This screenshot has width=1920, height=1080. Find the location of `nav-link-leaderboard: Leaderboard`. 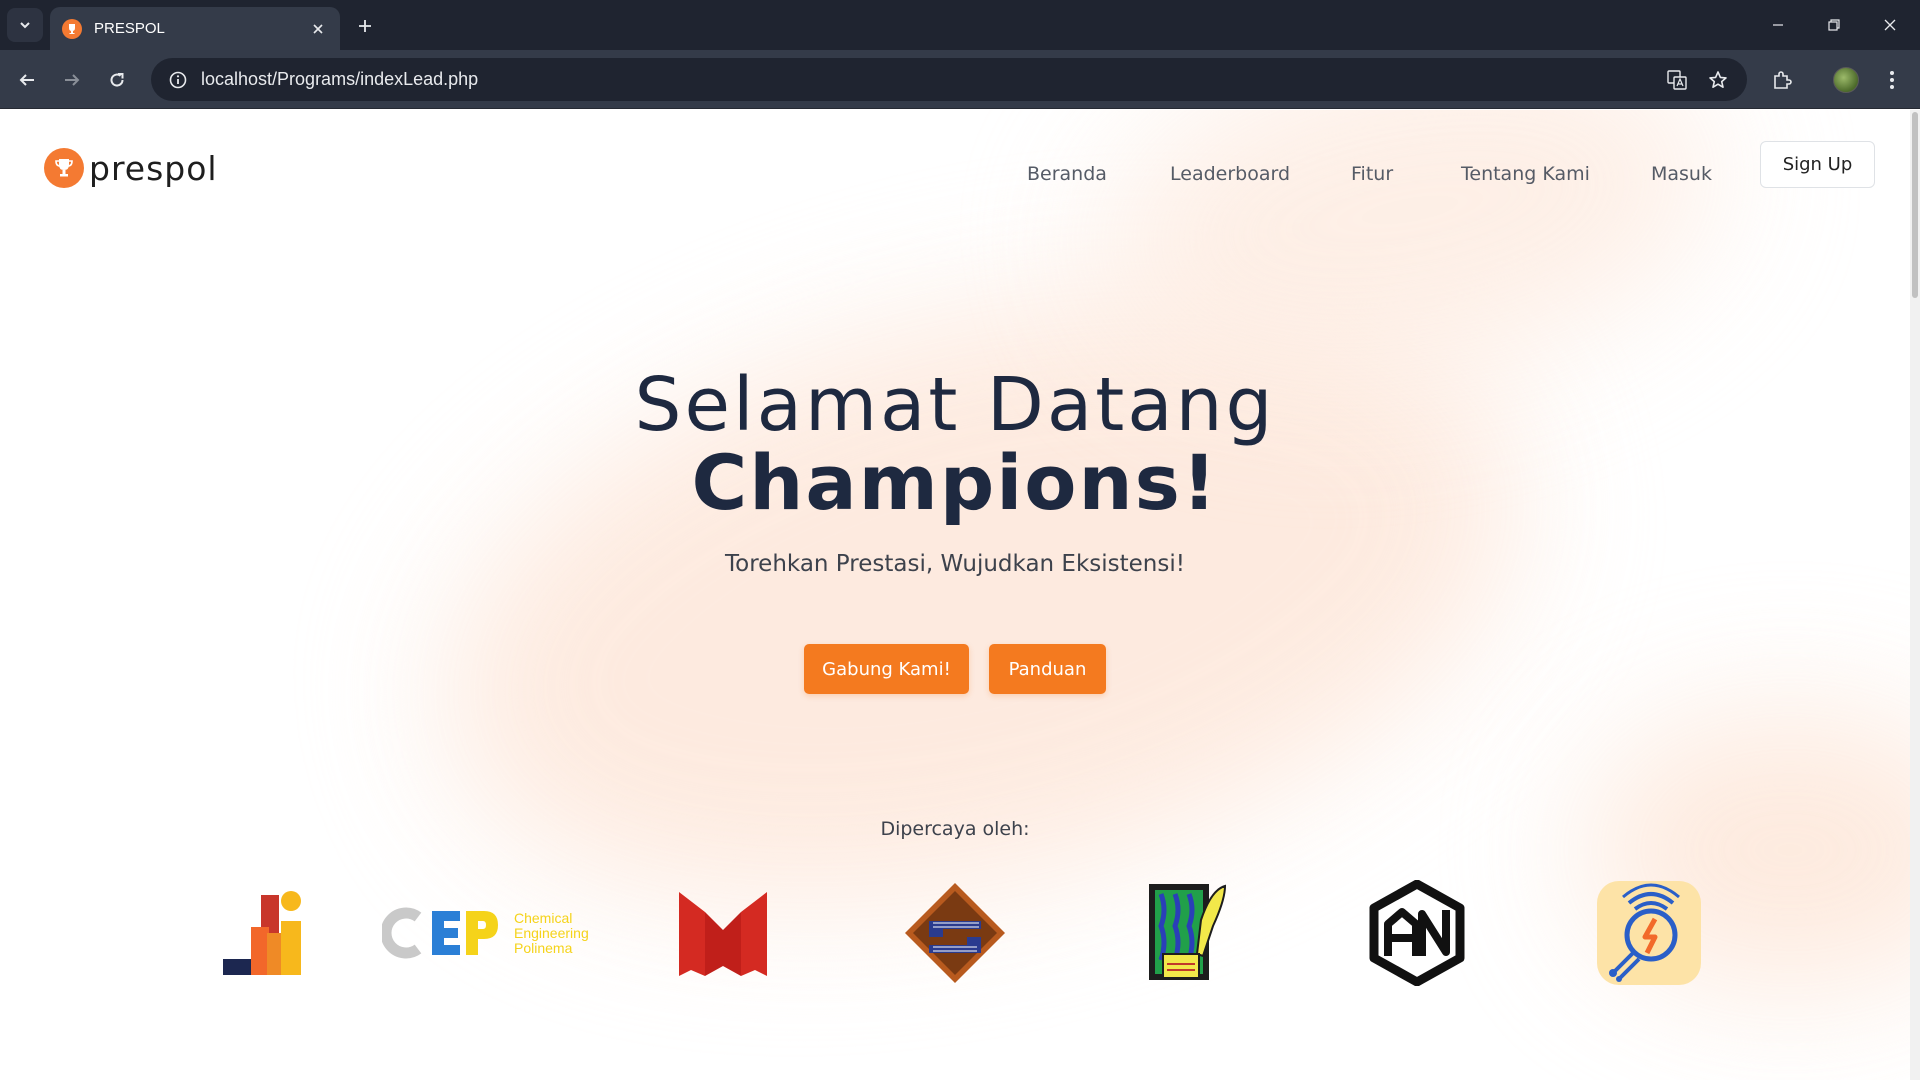

nav-link-leaderboard: Leaderboard is located at coordinates (1230, 174).